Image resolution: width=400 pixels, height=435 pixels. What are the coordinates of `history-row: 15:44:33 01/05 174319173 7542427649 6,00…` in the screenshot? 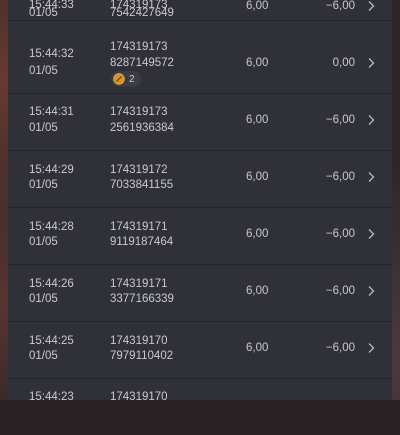 It's located at (200, 10).